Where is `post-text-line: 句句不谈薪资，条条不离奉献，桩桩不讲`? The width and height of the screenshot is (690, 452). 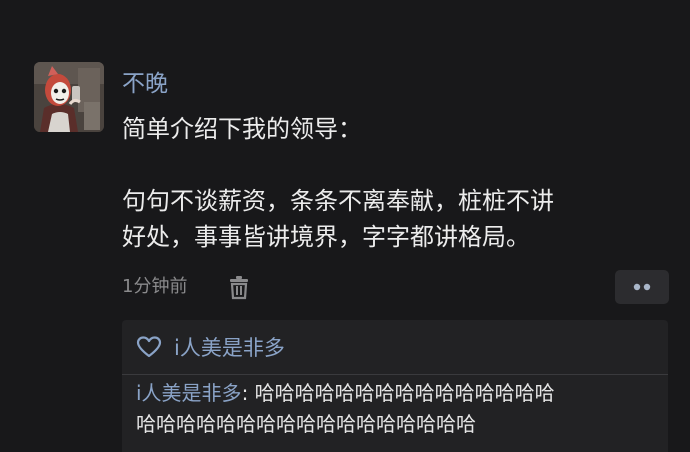
post-text-line: 句句不谈薪资，条条不离奉献，桩桩不讲 is located at coordinates (338, 201).